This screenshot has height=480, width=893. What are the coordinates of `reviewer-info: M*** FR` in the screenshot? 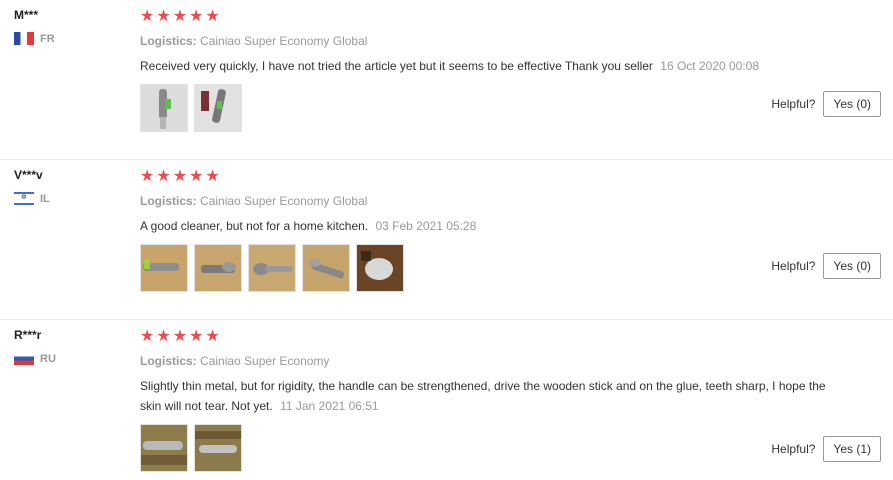 It's located at (34, 26).